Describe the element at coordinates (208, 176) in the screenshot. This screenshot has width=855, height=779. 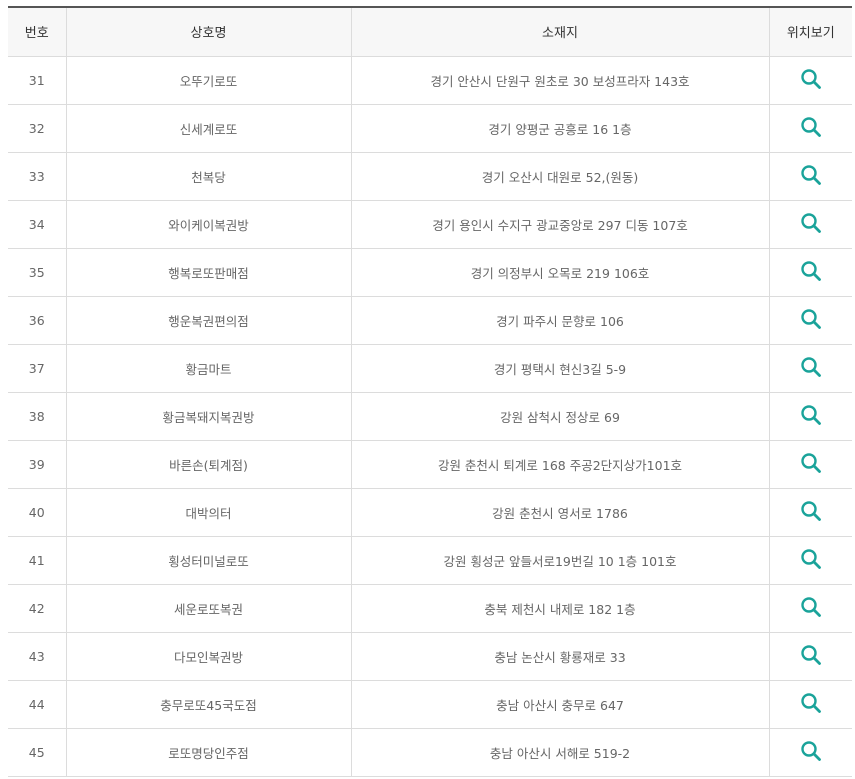
I see `row-store-name: 천복당` at that location.